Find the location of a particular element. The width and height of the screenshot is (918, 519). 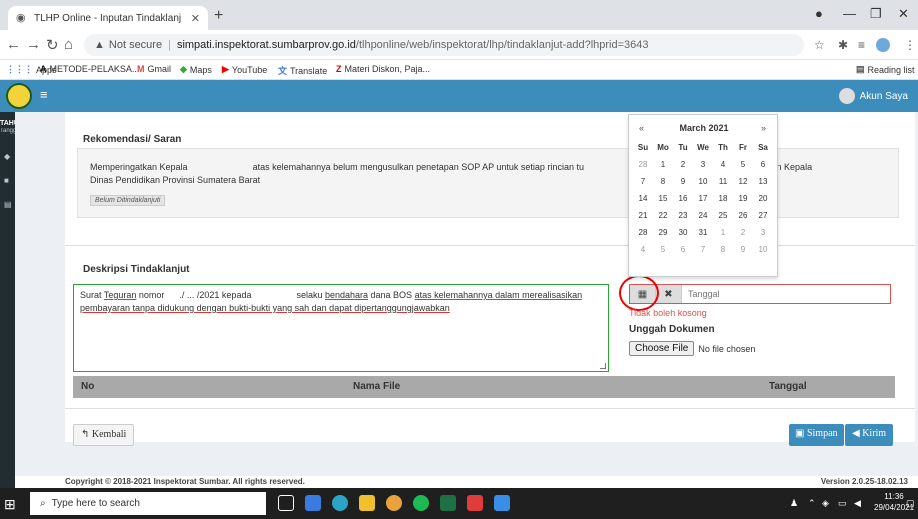

restore-button: ❐ is located at coordinates (876, 14).